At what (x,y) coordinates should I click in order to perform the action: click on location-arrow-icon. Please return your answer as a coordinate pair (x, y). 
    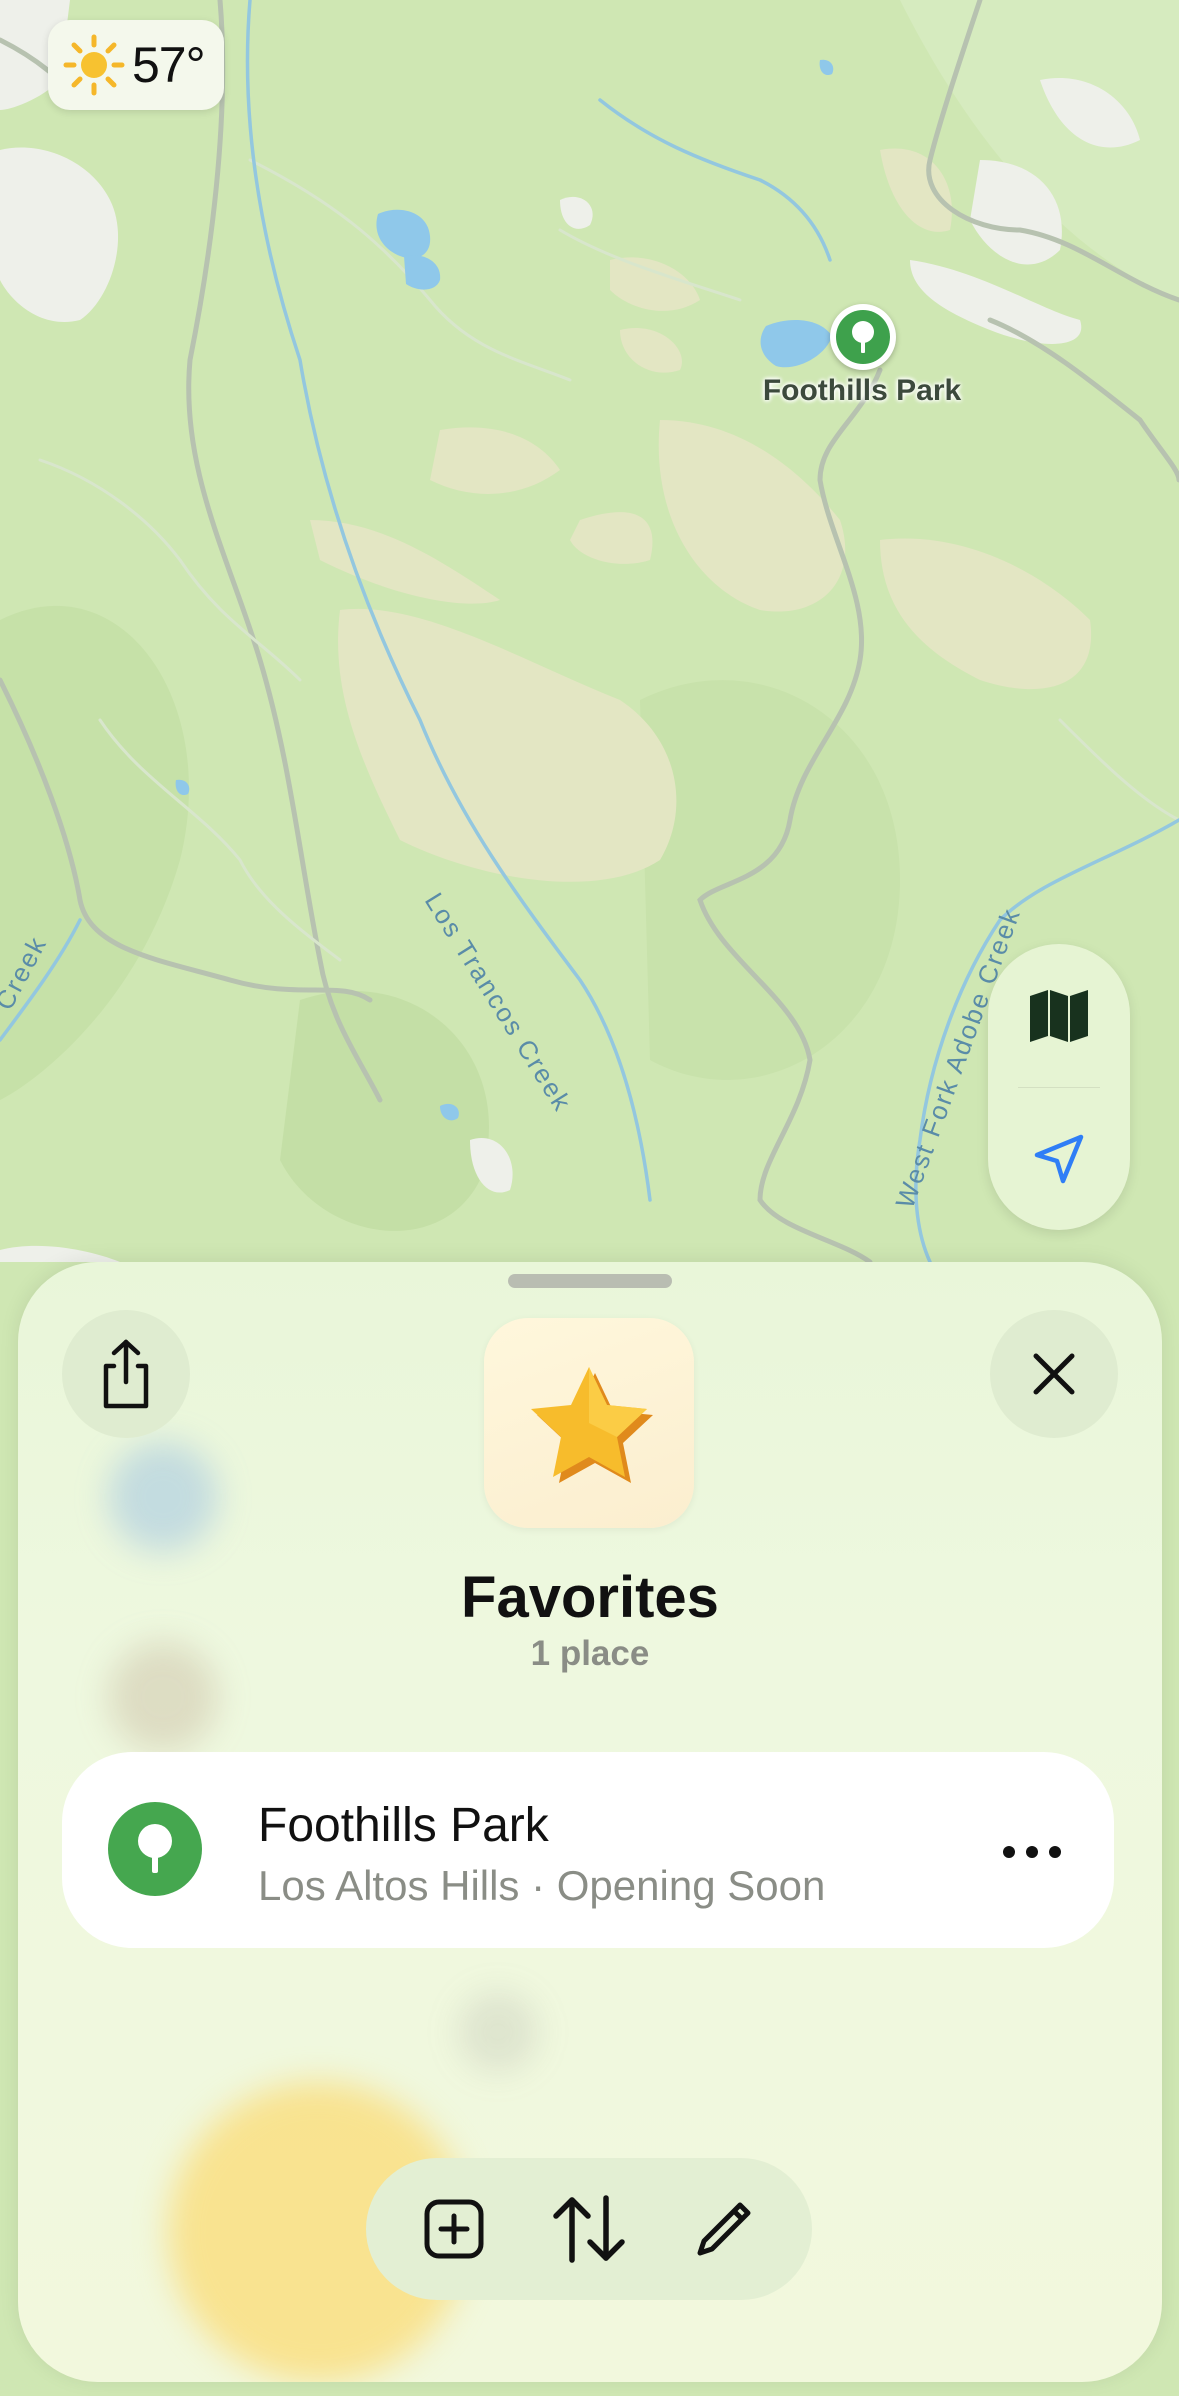
    Looking at the image, I should click on (1059, 1158).